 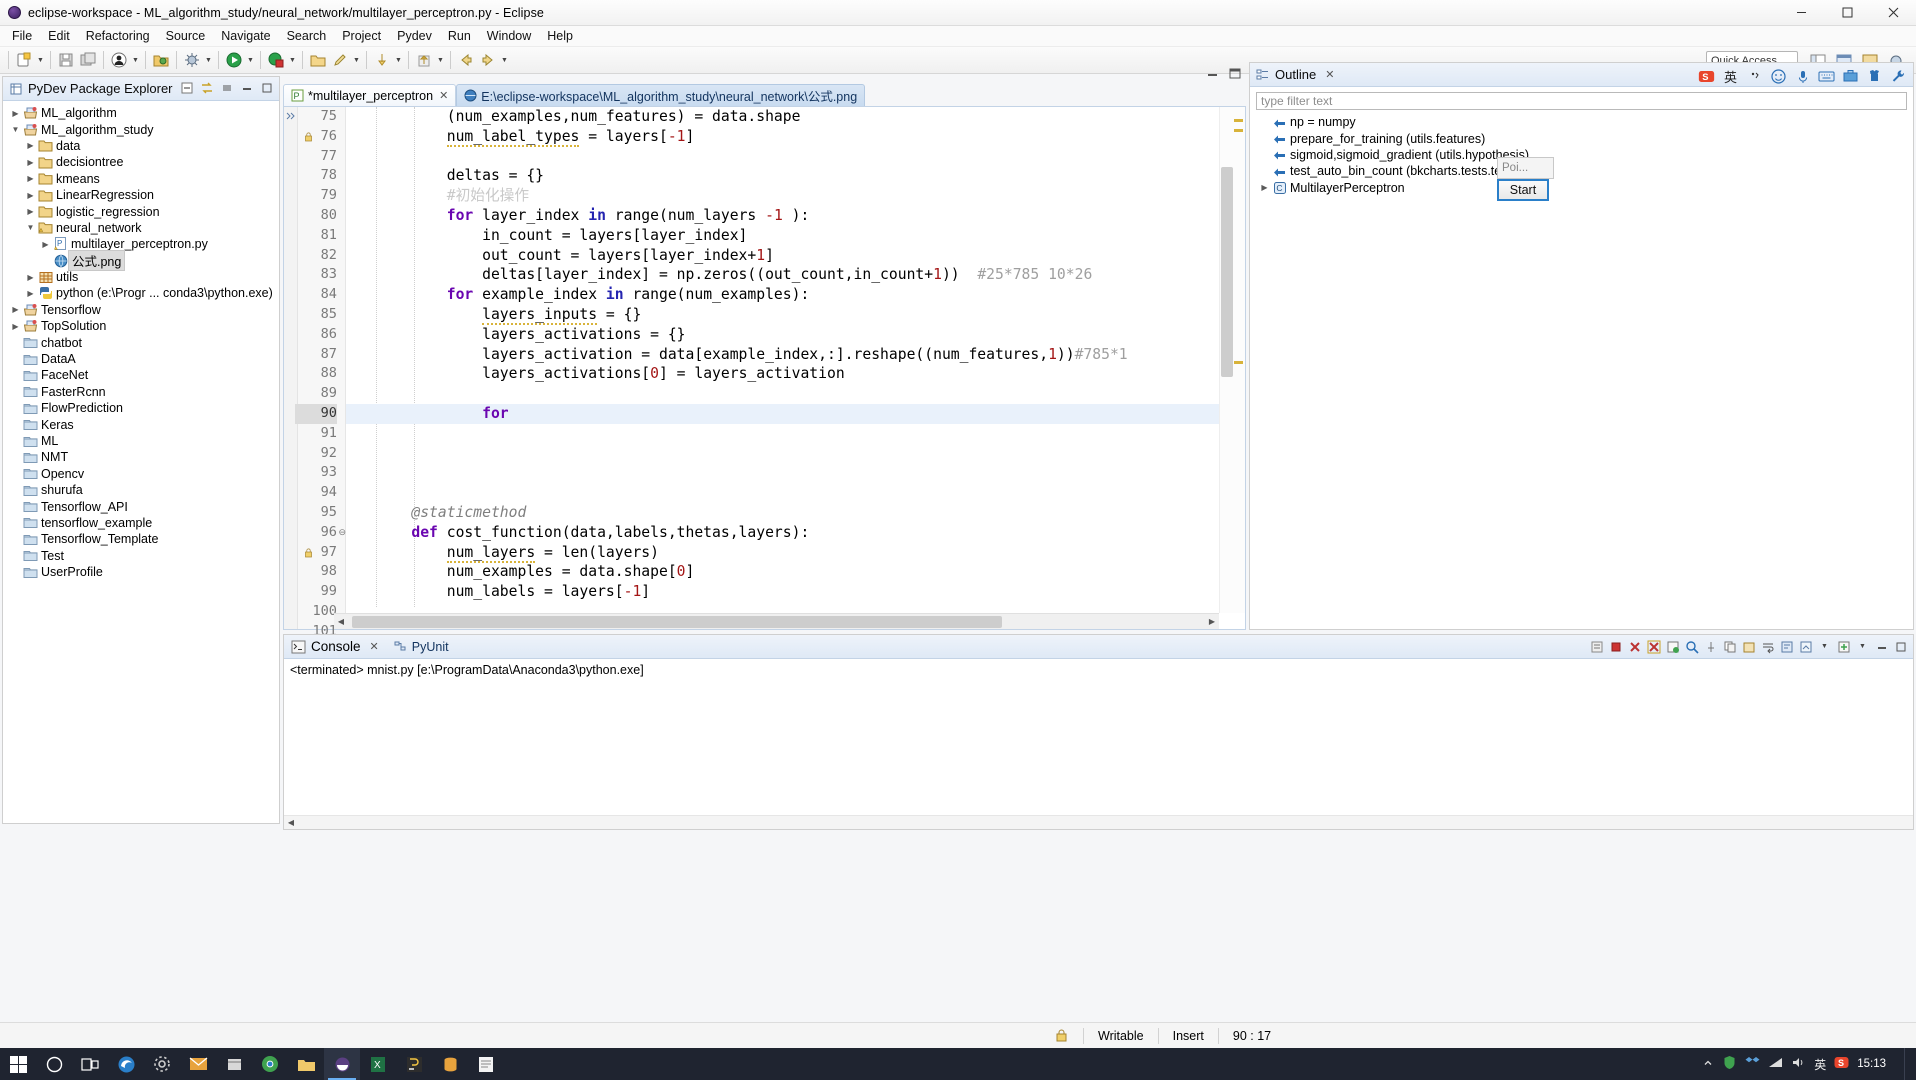 What do you see at coordinates (54, 1064) in the screenshot?
I see `cortana-search-icon` at bounding box center [54, 1064].